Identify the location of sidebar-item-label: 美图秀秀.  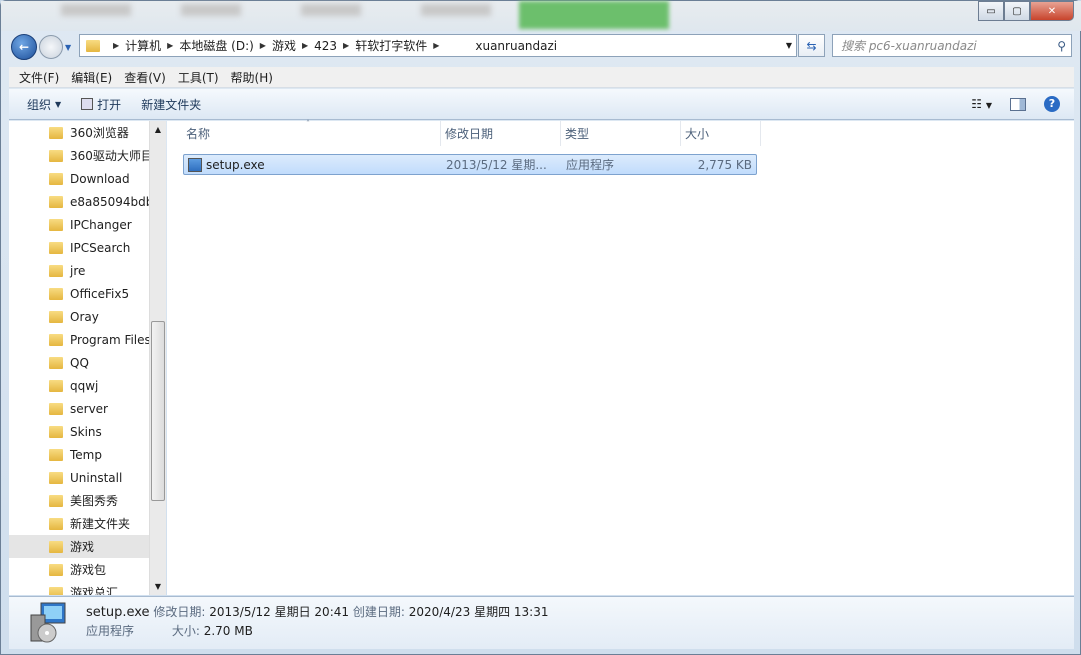
(94, 501).